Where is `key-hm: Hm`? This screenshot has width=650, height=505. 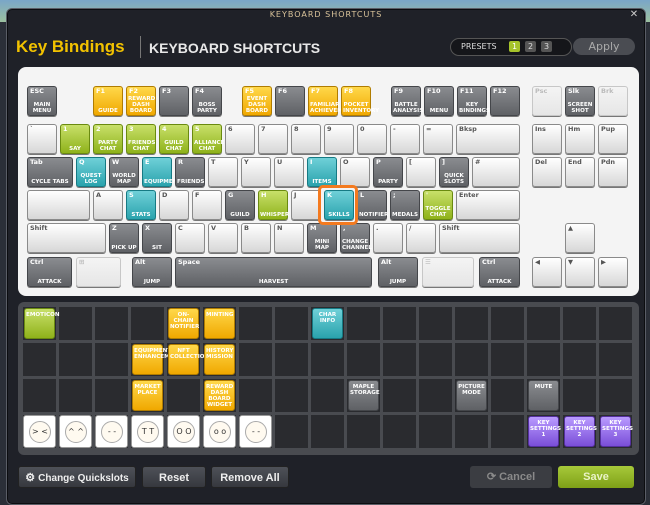 key-hm: Hm is located at coordinates (580, 139).